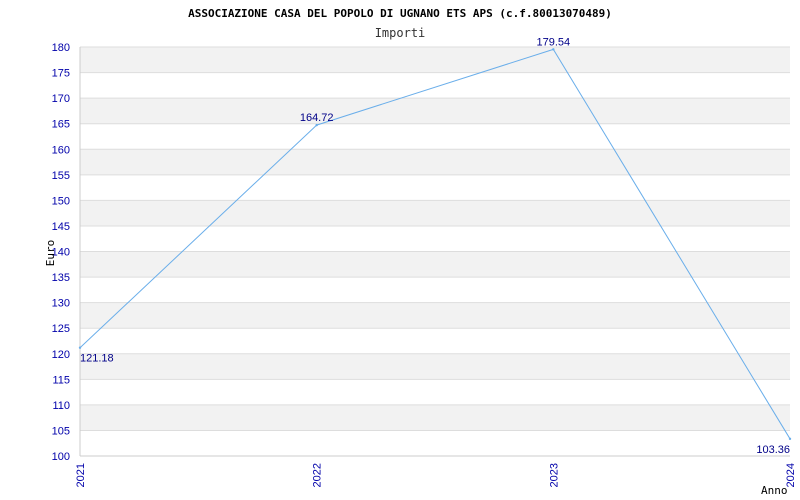 This screenshot has height=500, width=800. What do you see at coordinates (61, 304) in the screenshot?
I see `y-tick-label: 130` at bounding box center [61, 304].